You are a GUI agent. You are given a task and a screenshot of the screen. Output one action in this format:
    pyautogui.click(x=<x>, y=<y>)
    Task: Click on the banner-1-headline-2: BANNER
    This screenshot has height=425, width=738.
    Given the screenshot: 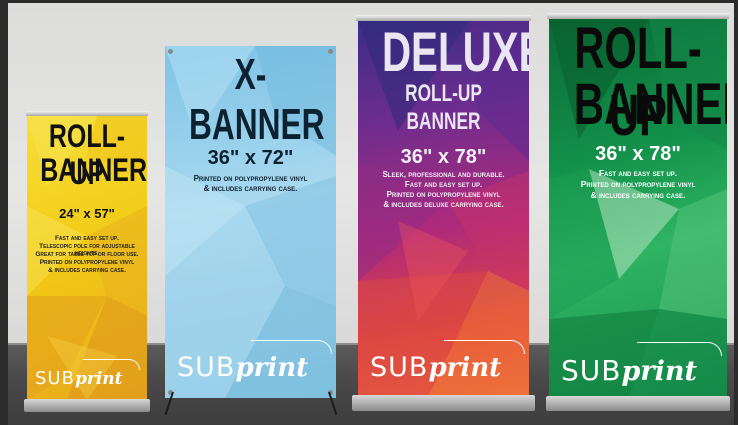 What is the action you would take?
    pyautogui.click(x=93, y=170)
    